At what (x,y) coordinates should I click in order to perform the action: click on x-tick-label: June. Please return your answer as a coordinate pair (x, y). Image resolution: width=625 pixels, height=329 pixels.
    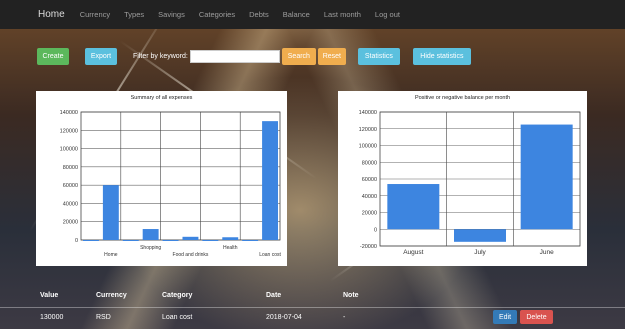
    Looking at the image, I should click on (547, 252).